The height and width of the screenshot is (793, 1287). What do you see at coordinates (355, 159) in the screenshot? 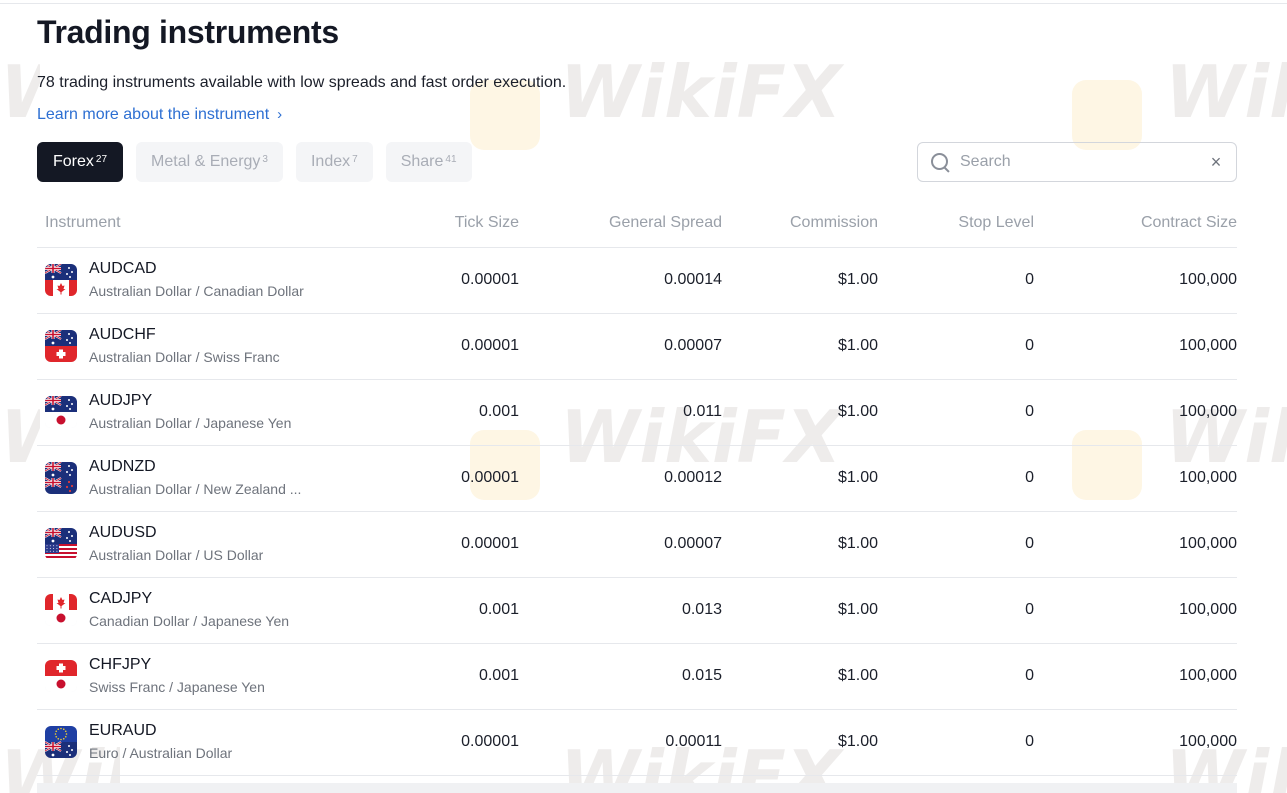
I see `tab-count: 7` at bounding box center [355, 159].